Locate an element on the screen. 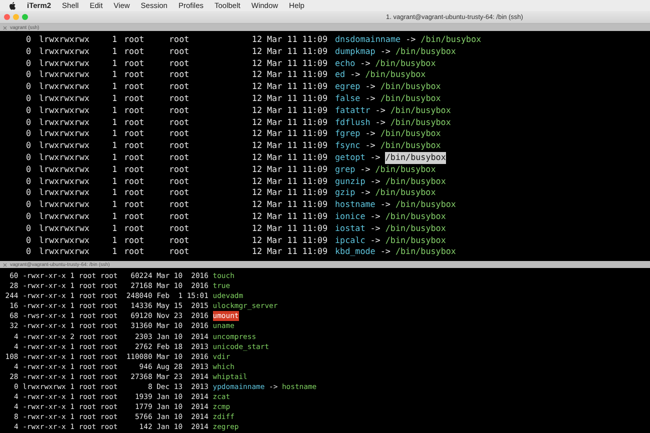 The height and width of the screenshot is (433, 650). file-name: fatattr is located at coordinates (352, 110).